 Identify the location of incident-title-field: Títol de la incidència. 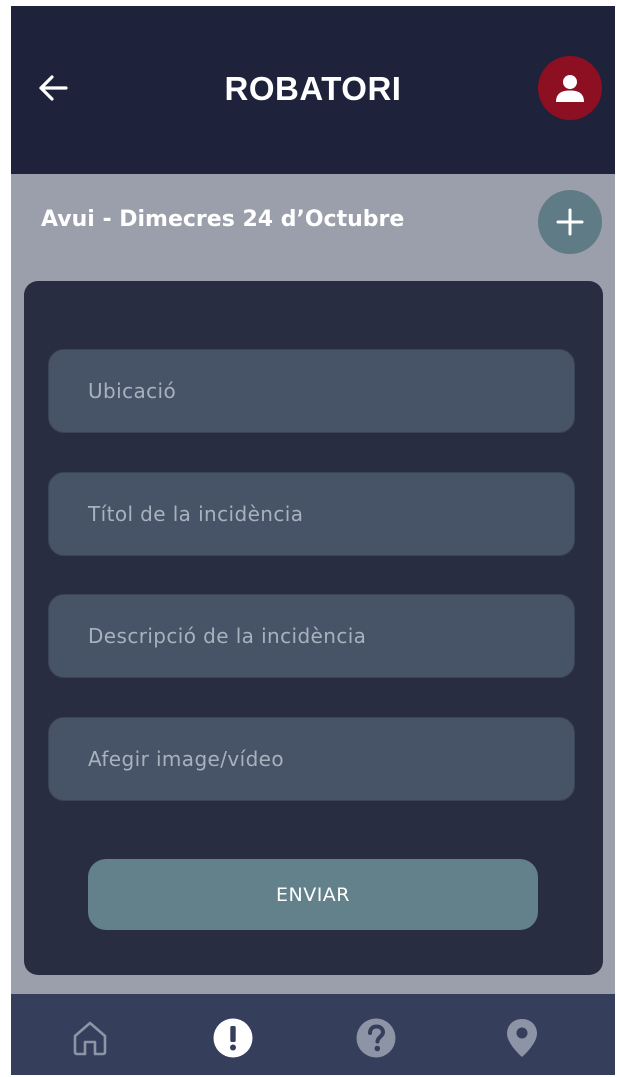
(311, 514).